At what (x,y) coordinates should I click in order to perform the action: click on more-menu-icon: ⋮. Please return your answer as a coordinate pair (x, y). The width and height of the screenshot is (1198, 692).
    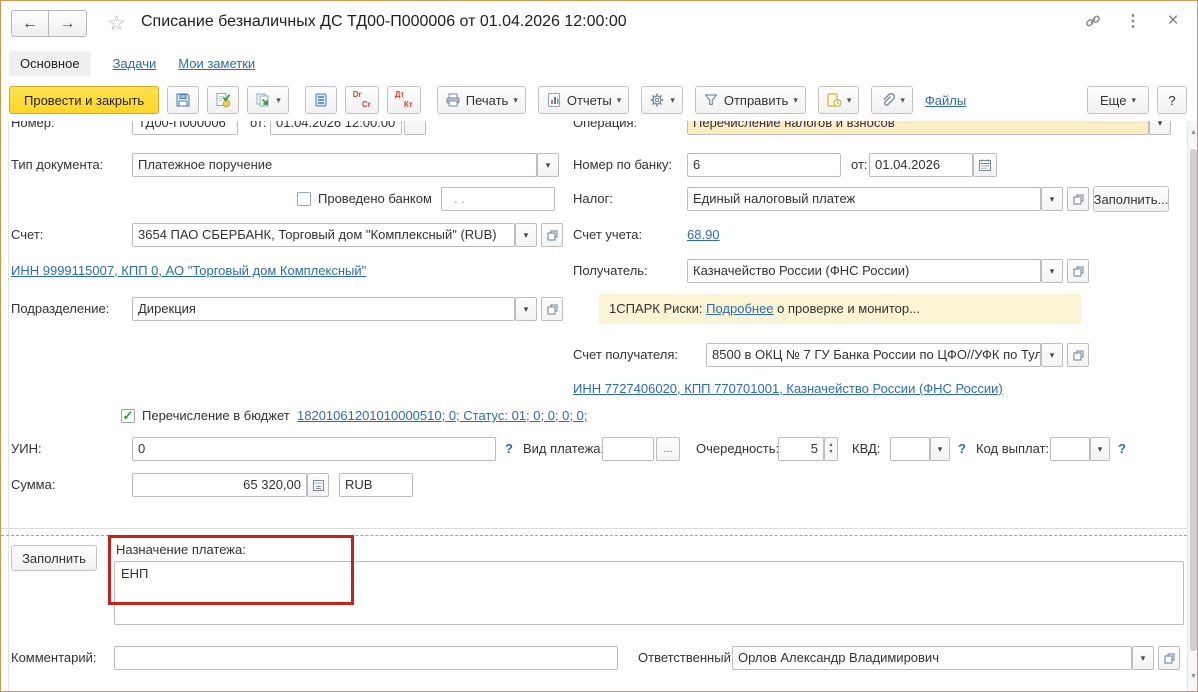
    Looking at the image, I should click on (1133, 21).